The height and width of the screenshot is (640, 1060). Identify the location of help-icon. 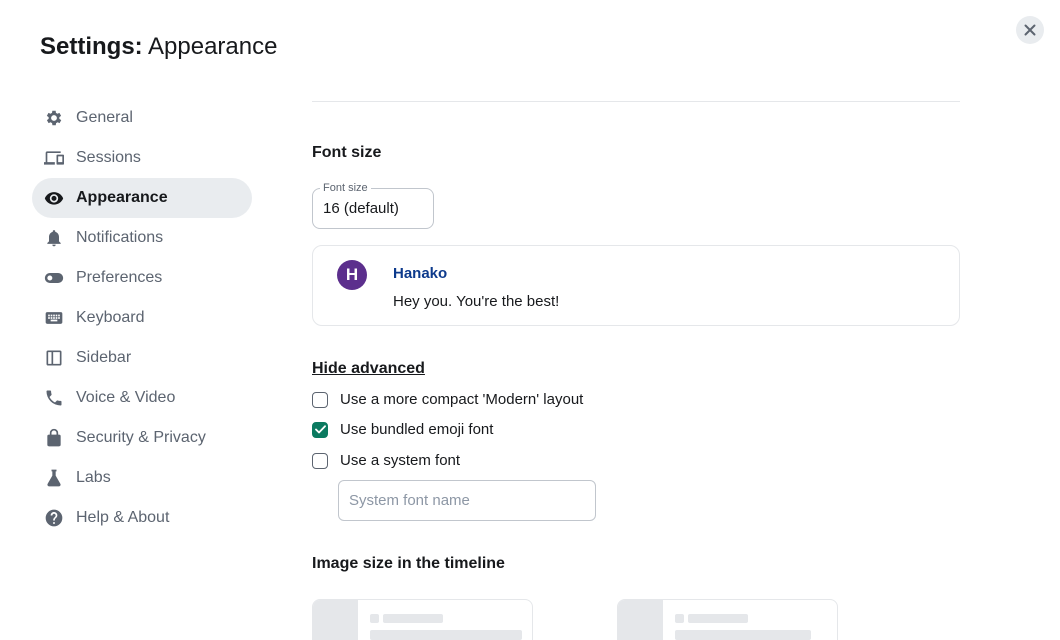
(54, 518).